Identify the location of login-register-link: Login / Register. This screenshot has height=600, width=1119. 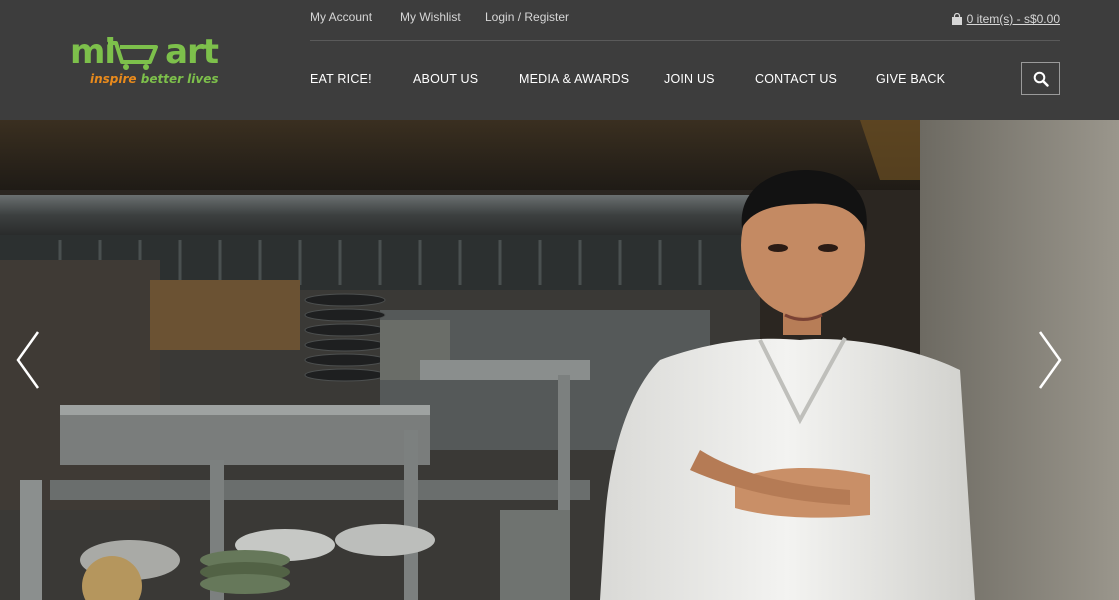
(527, 17).